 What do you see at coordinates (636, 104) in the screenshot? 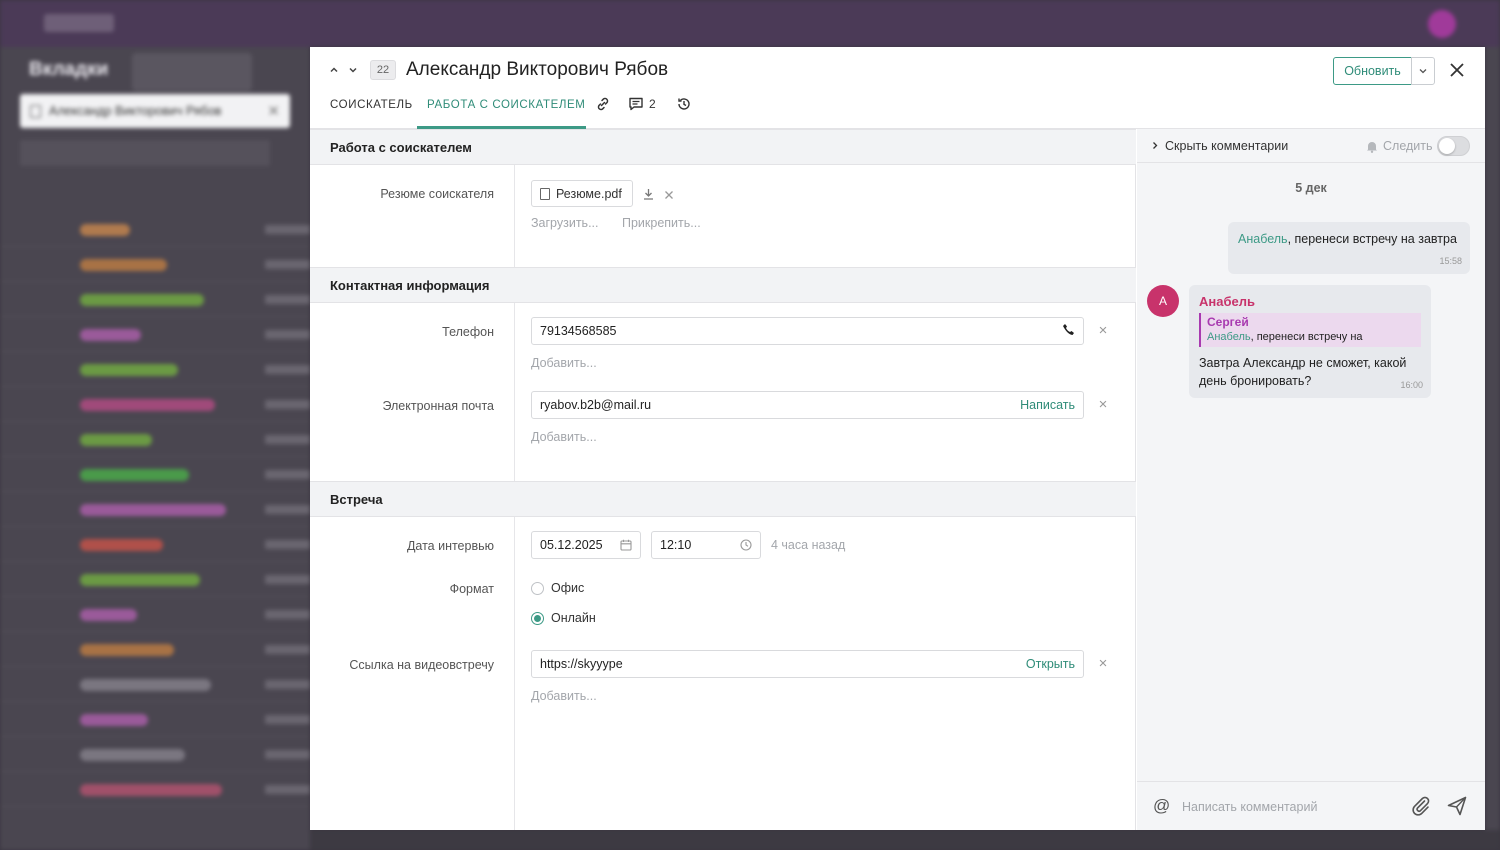
I see `comment-icon` at bounding box center [636, 104].